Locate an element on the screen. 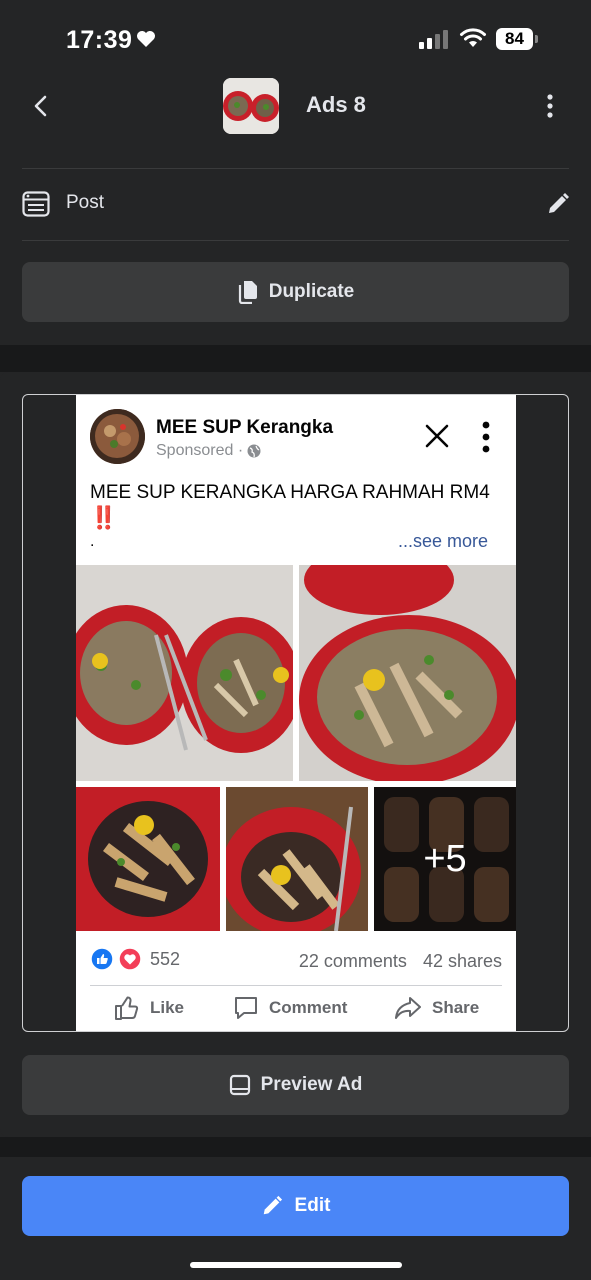 The image size is (591, 1280). love-icon is located at coordinates (130, 959).